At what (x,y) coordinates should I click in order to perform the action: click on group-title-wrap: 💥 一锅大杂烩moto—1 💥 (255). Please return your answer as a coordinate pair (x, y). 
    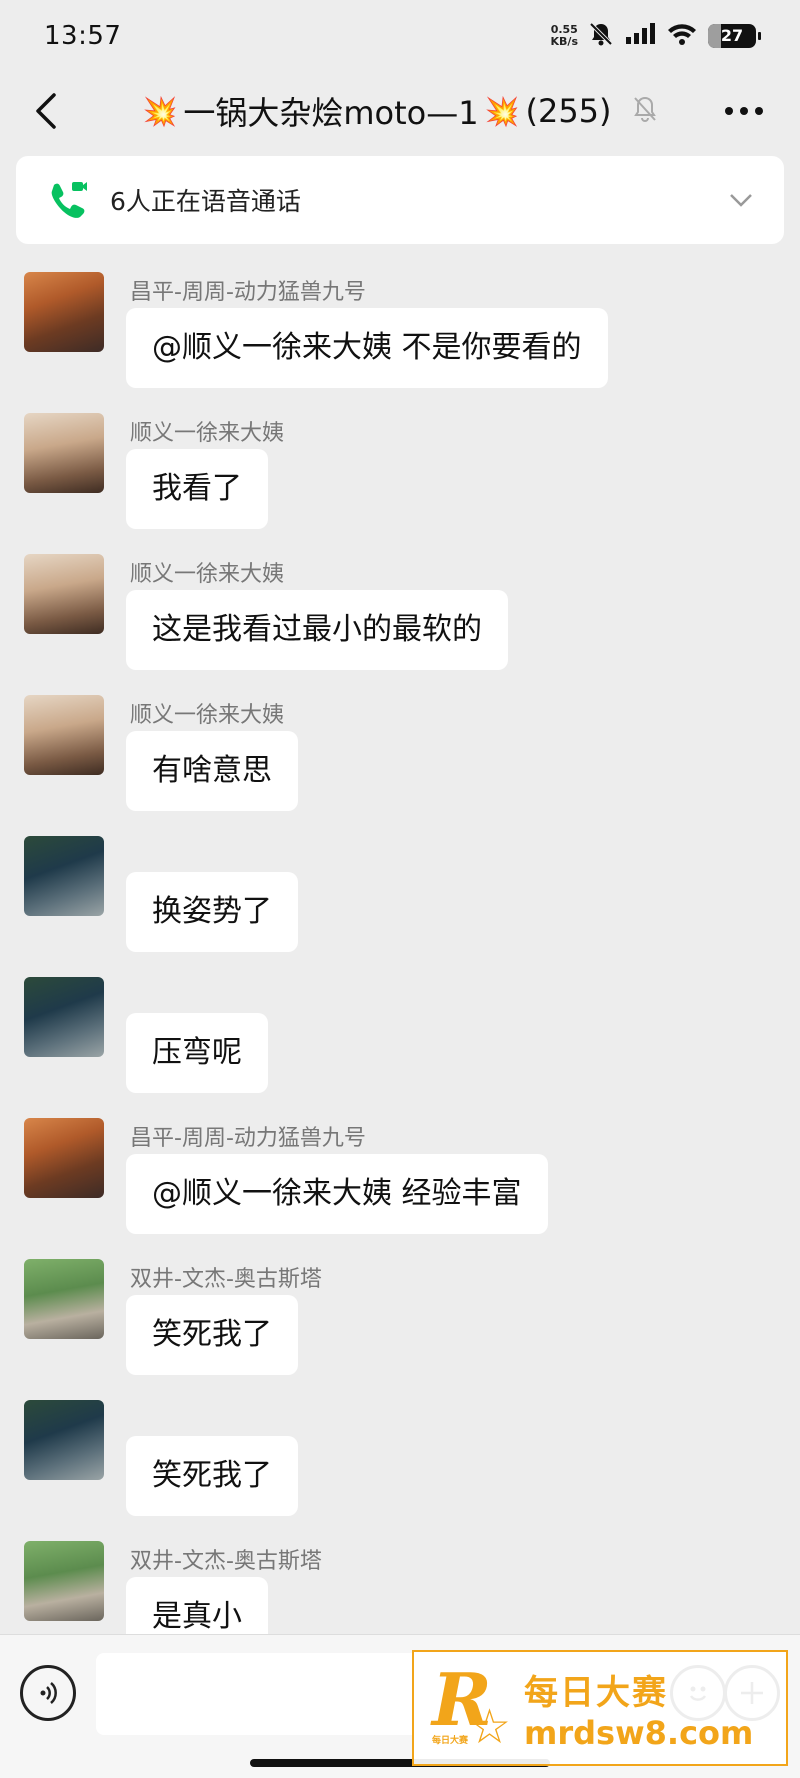
    Looking at the image, I should click on (399, 111).